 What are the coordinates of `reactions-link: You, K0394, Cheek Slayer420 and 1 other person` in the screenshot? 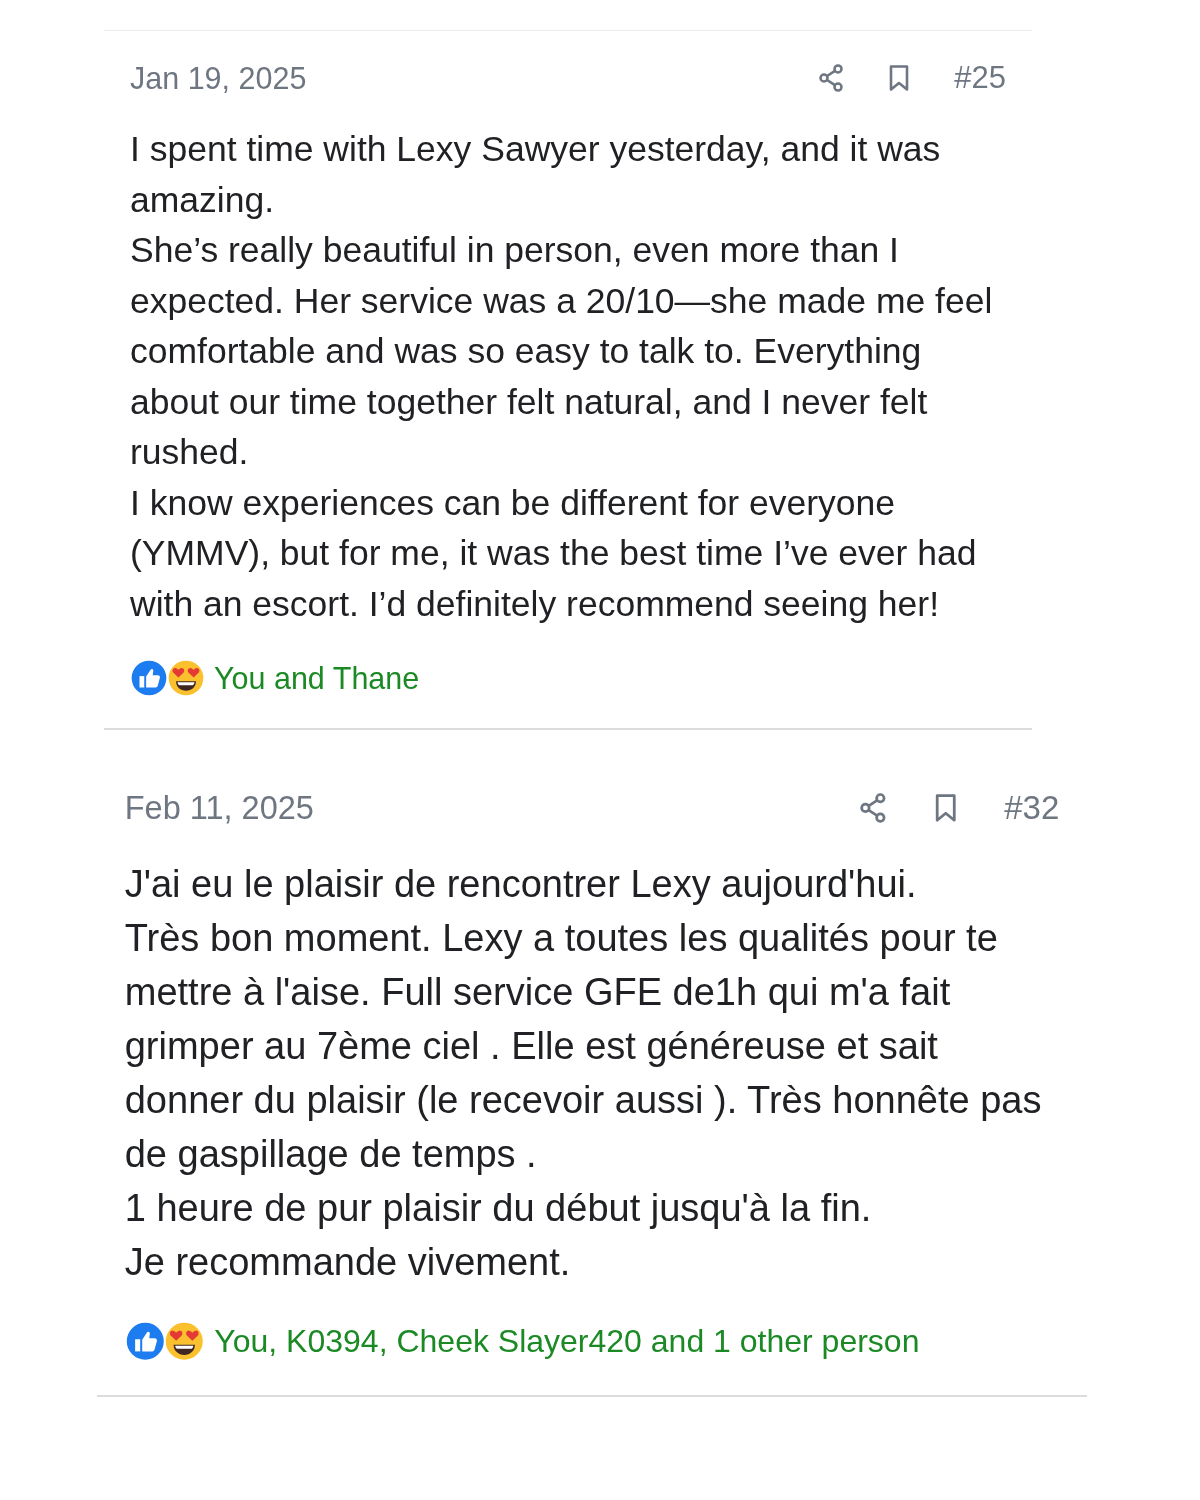 It's located at (567, 1341).